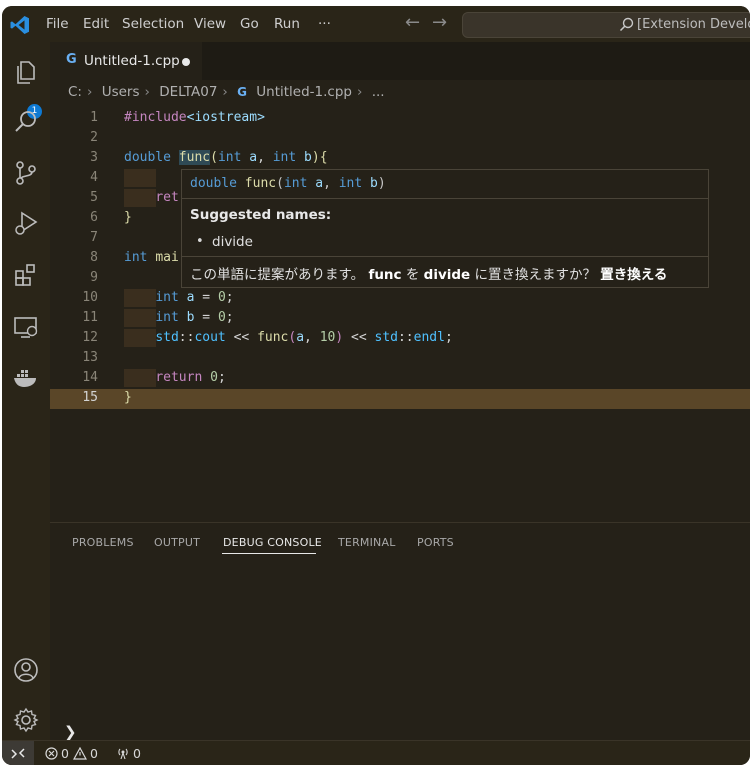 The height and width of the screenshot is (767, 752). I want to click on command-center-text: [Extension Developm, so click(693, 24).